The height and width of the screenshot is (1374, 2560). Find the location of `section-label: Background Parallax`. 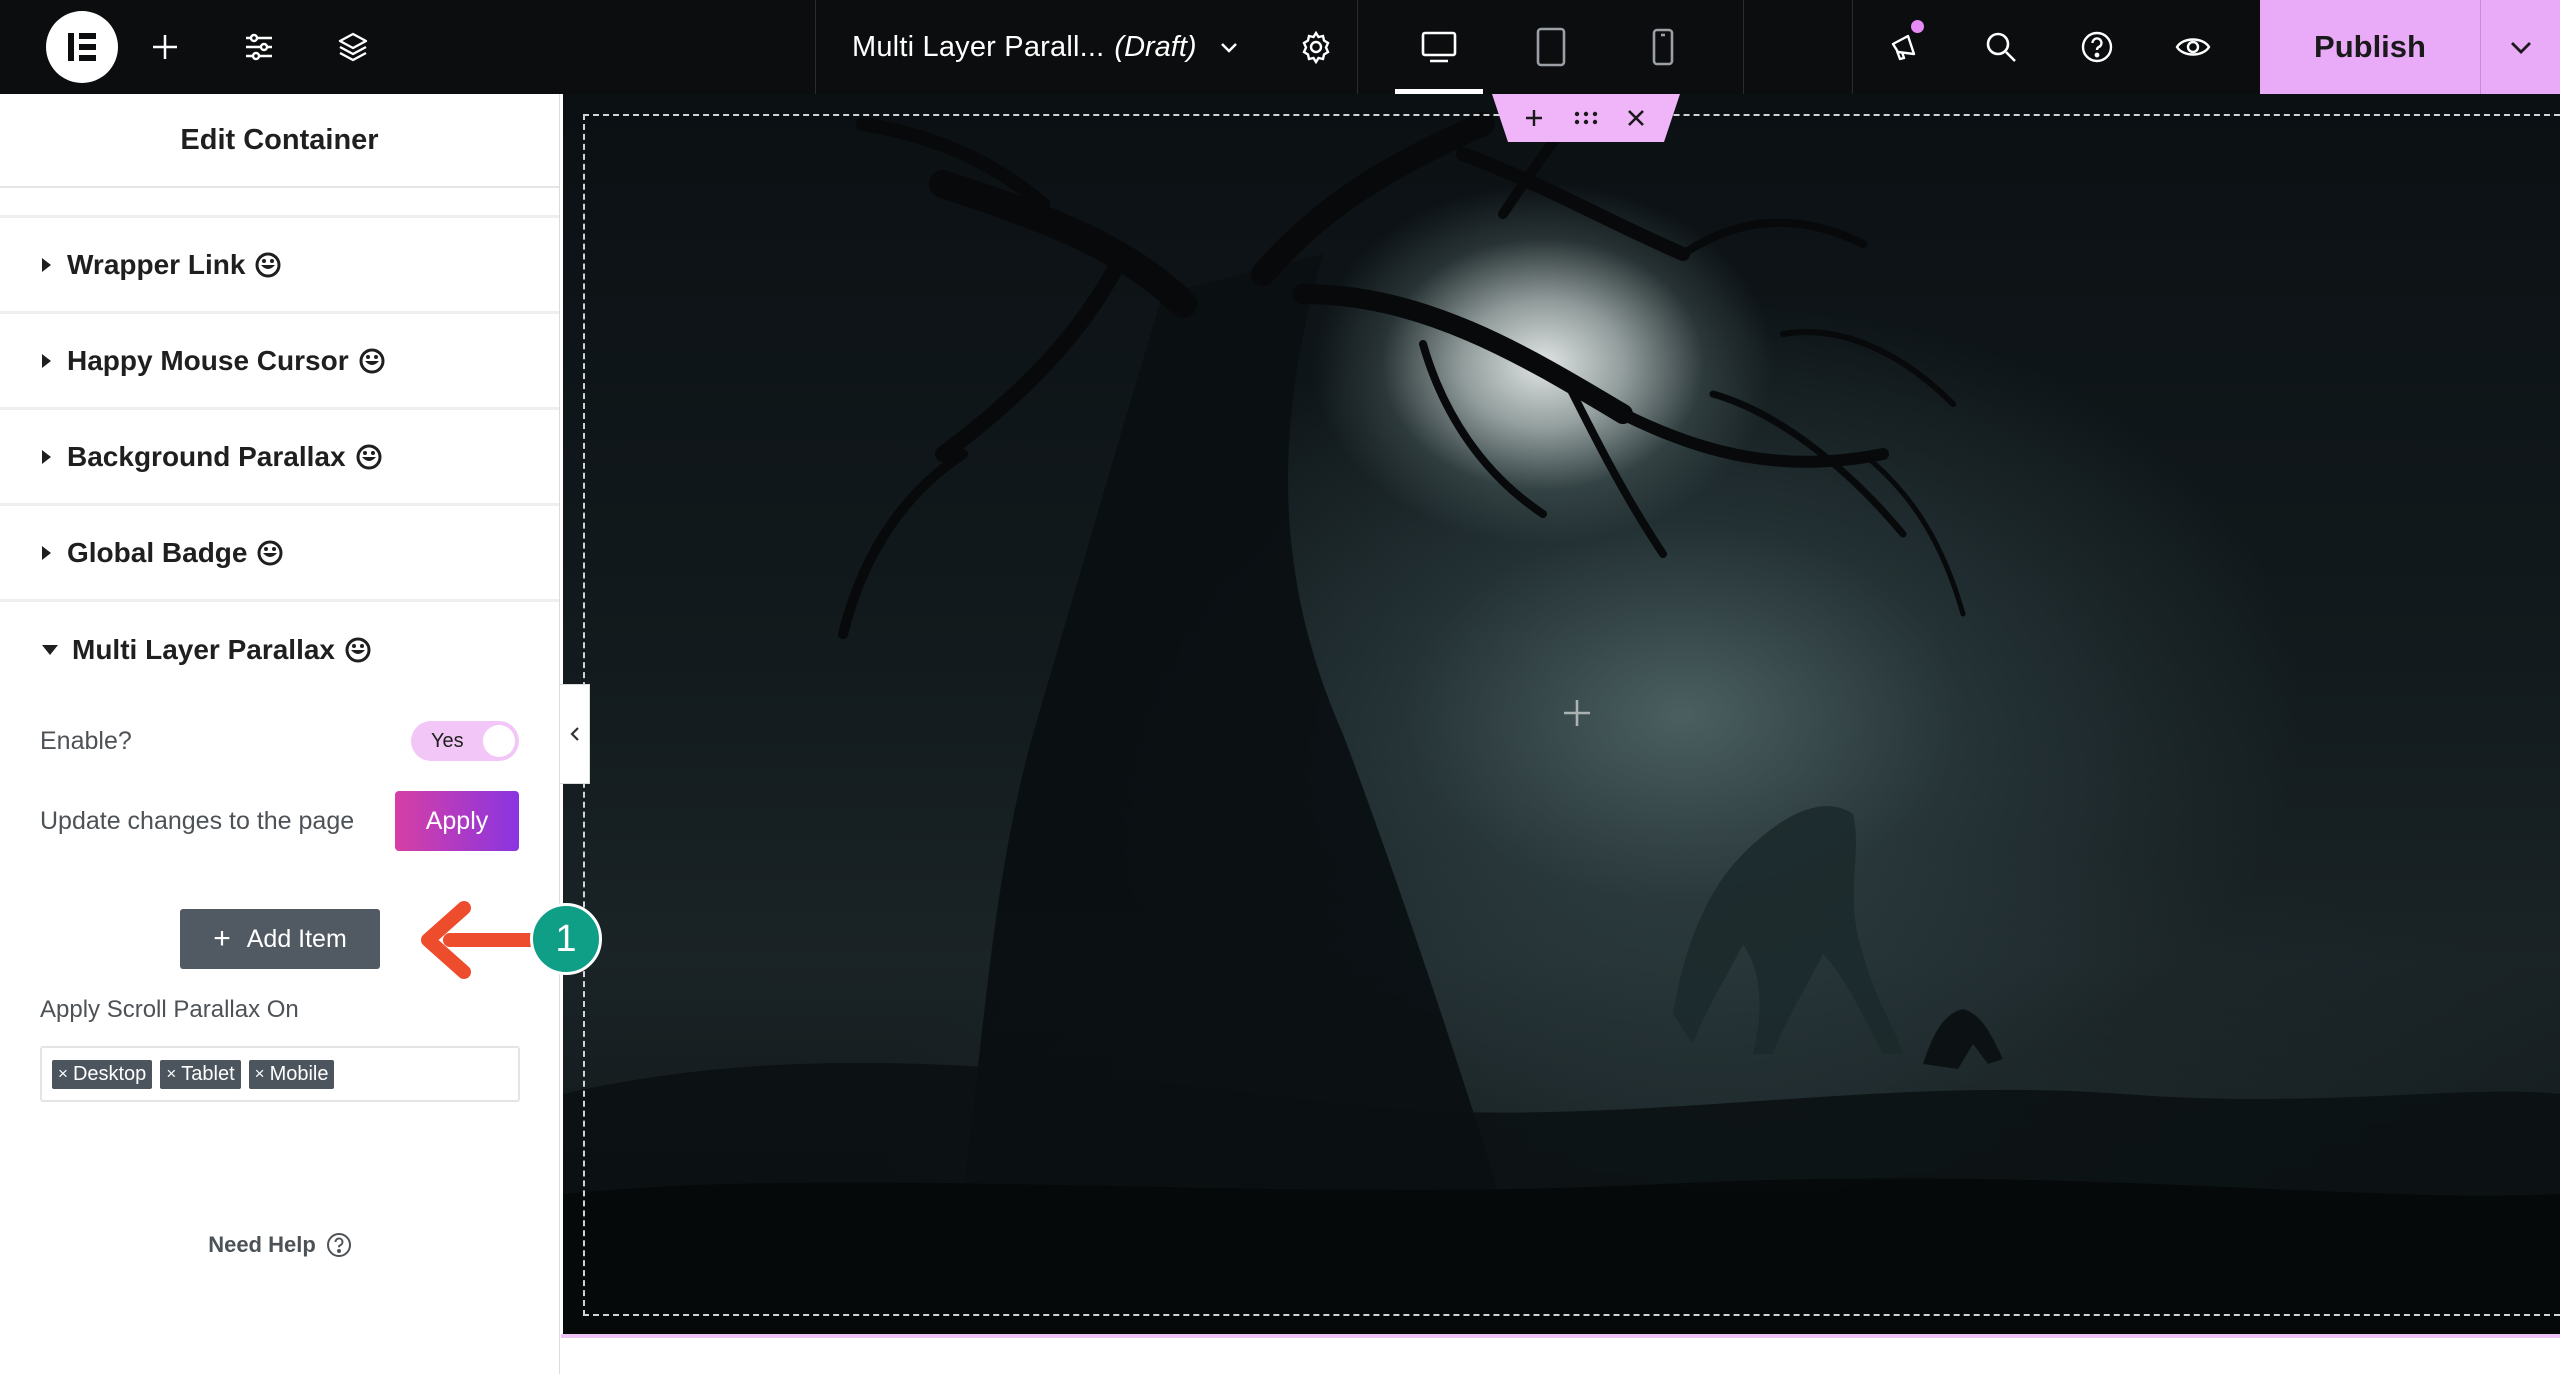

section-label: Background Parallax is located at coordinates (206, 456).